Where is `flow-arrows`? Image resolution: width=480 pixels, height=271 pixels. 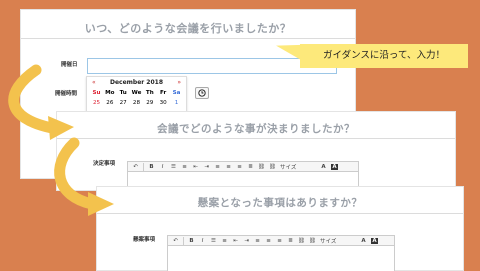 flow-arrows is located at coordinates (61, 140).